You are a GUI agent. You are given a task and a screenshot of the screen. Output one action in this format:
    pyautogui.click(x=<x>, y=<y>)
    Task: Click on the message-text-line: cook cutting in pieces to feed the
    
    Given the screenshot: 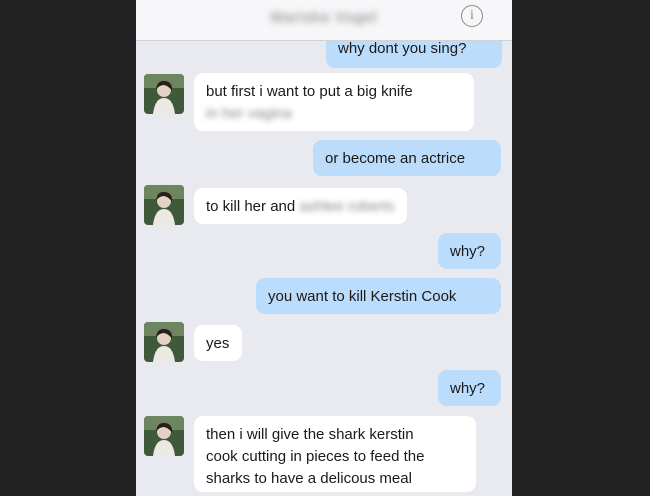 What is the action you would take?
    pyautogui.click(x=315, y=456)
    